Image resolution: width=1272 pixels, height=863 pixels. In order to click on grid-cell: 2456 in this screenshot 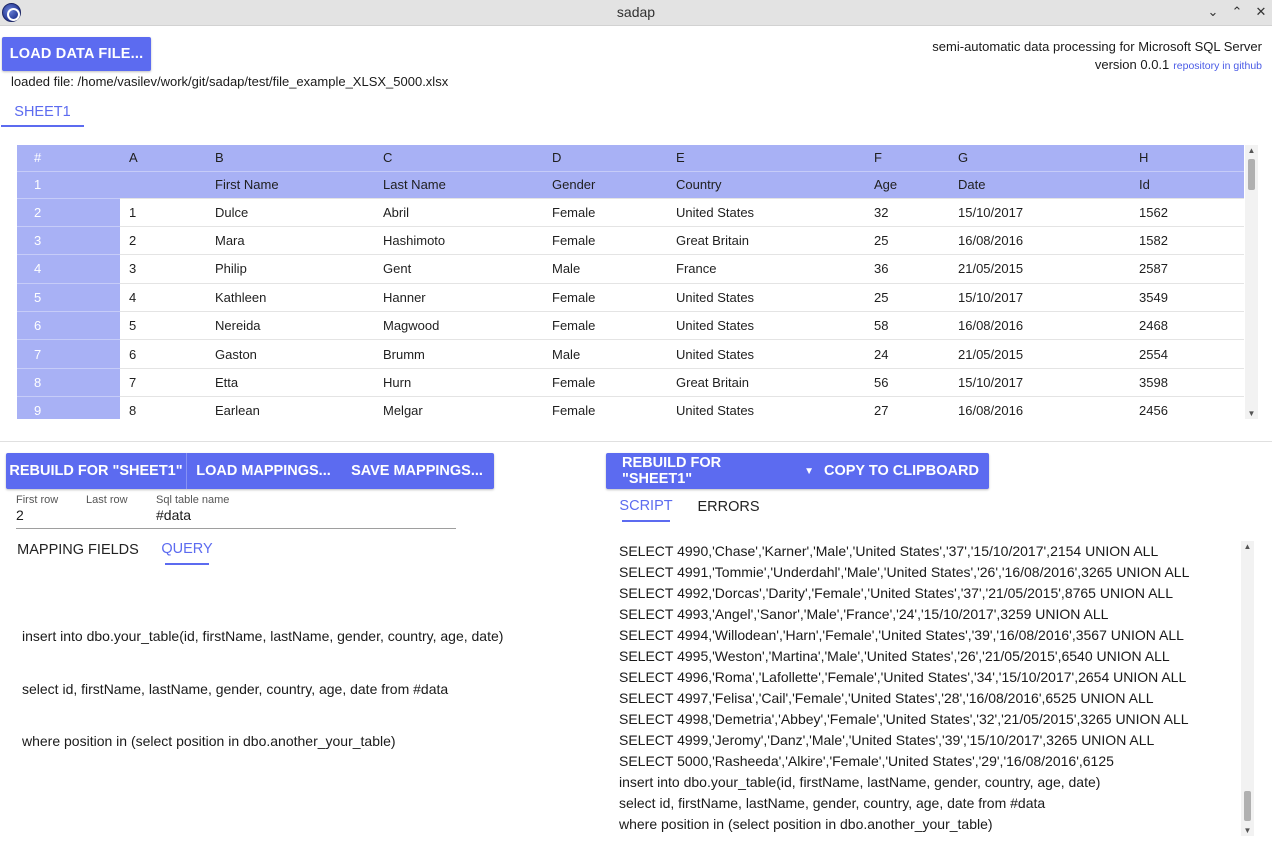, I will do `click(1191, 407)`.